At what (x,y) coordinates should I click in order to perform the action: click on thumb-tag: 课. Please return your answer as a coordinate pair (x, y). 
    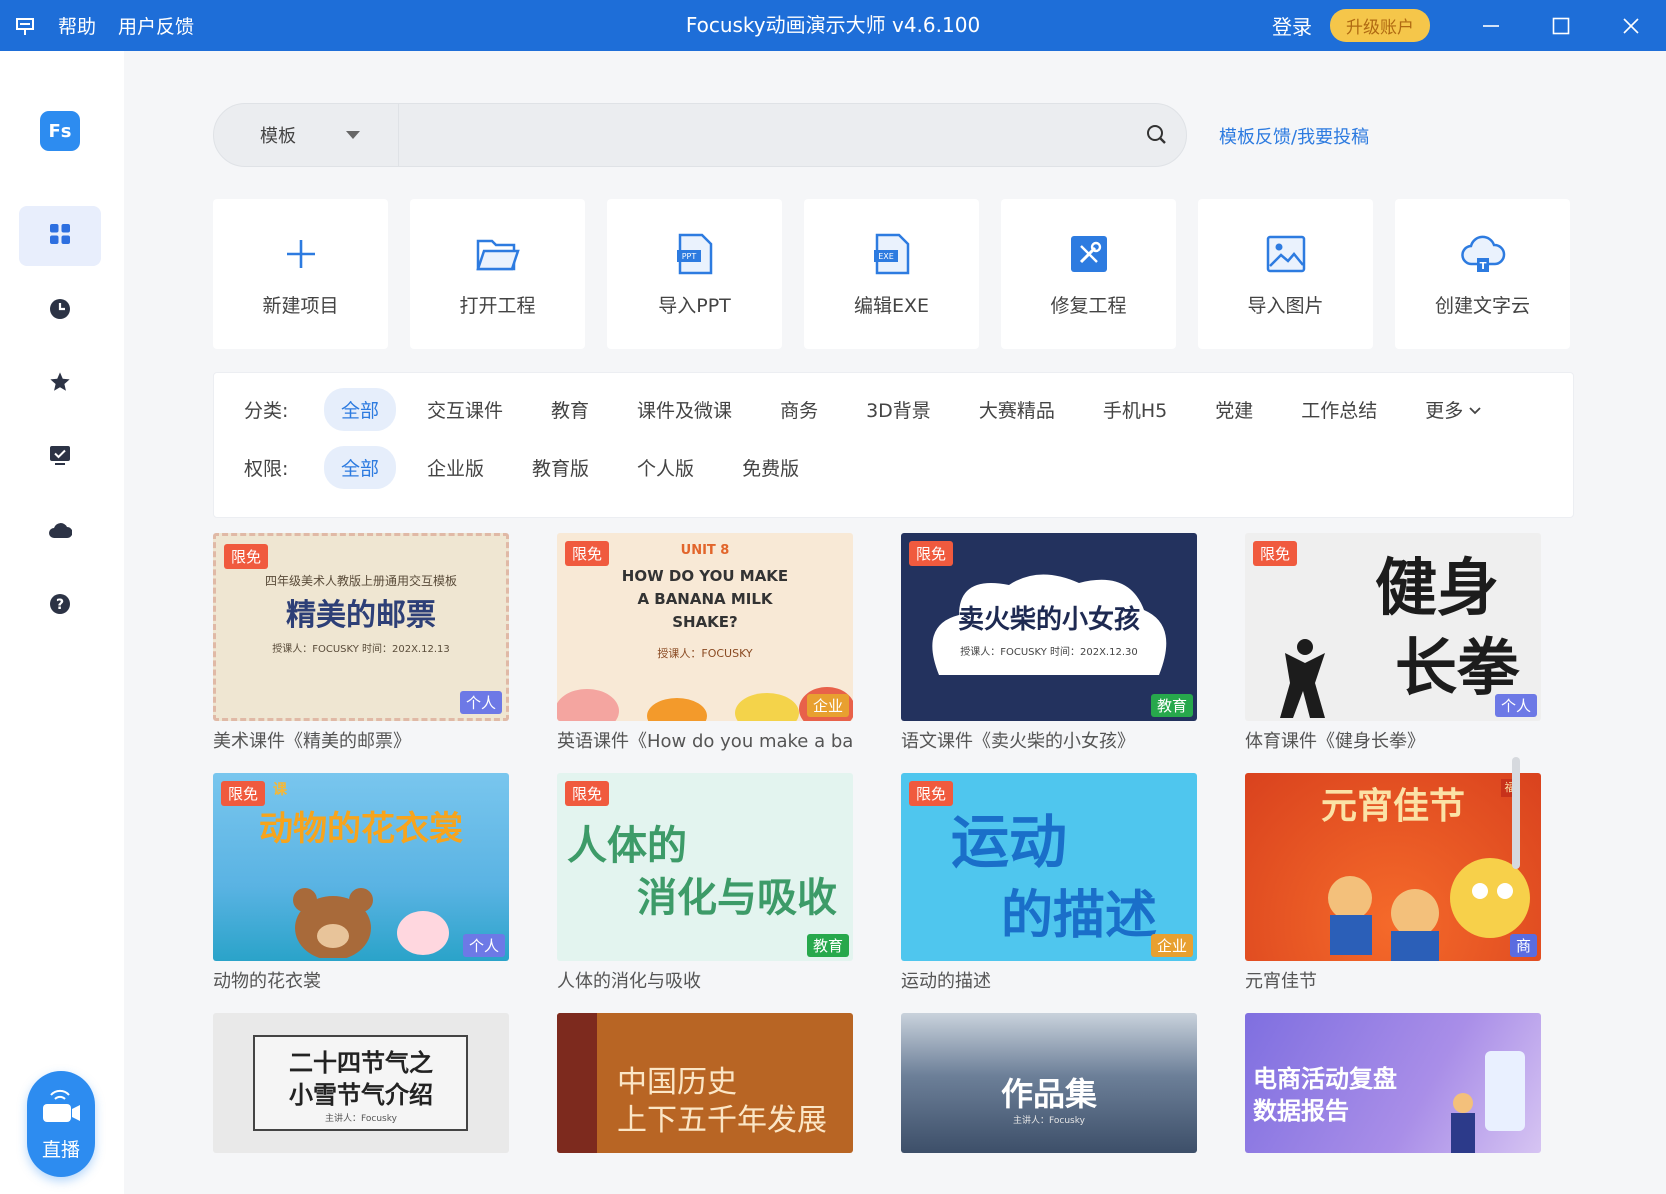
    Looking at the image, I should click on (280, 790).